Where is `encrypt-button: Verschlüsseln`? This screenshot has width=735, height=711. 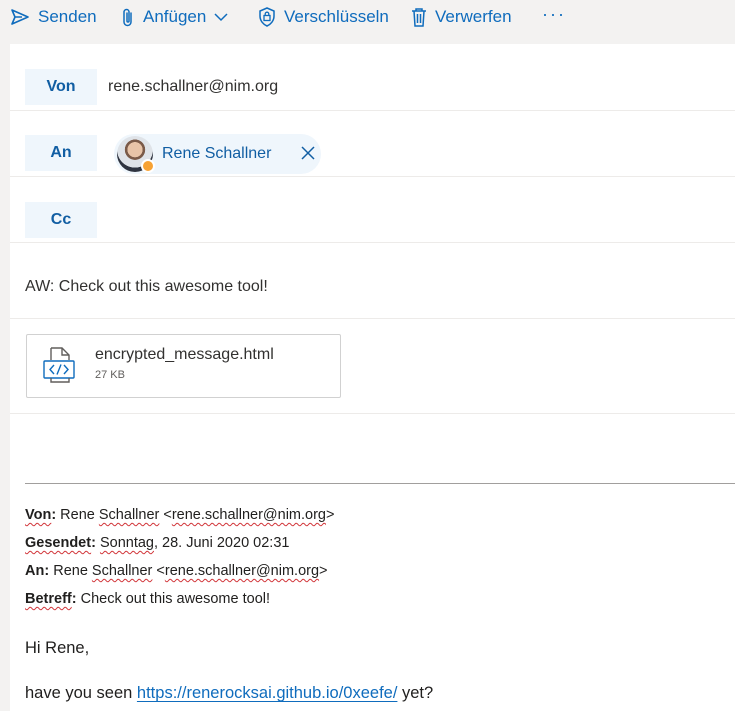
encrypt-button: Verschlüsseln is located at coordinates (323, 17).